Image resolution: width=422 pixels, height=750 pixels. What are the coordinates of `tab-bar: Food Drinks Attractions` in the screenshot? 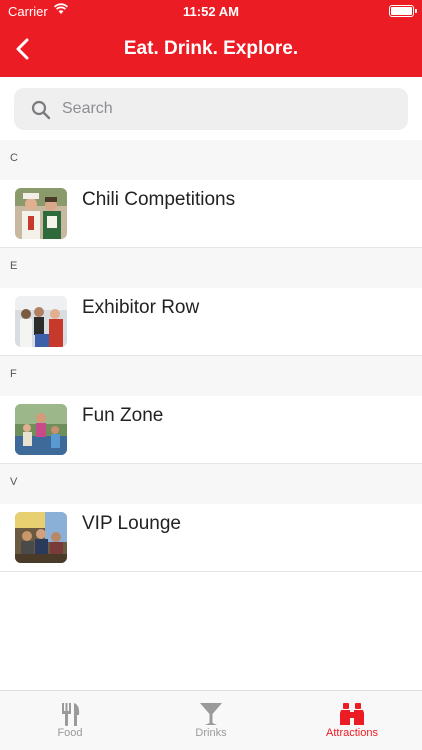 It's located at (211, 720).